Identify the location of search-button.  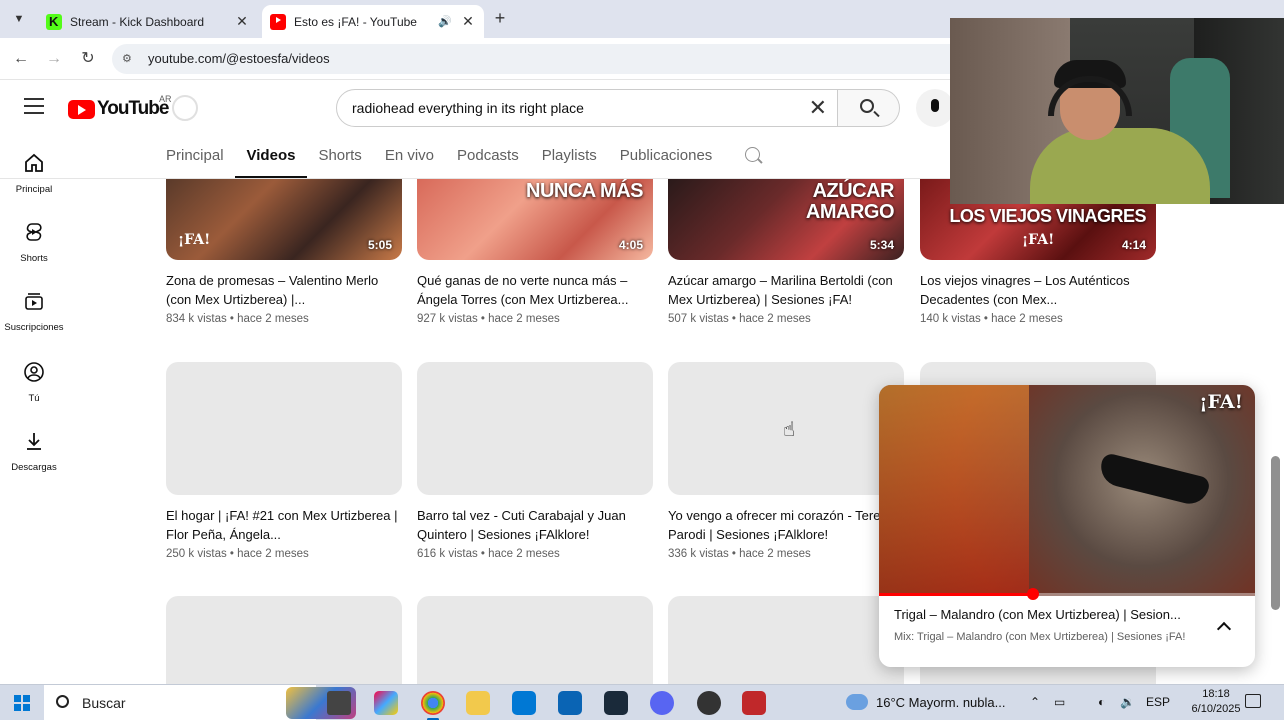
(869, 108).